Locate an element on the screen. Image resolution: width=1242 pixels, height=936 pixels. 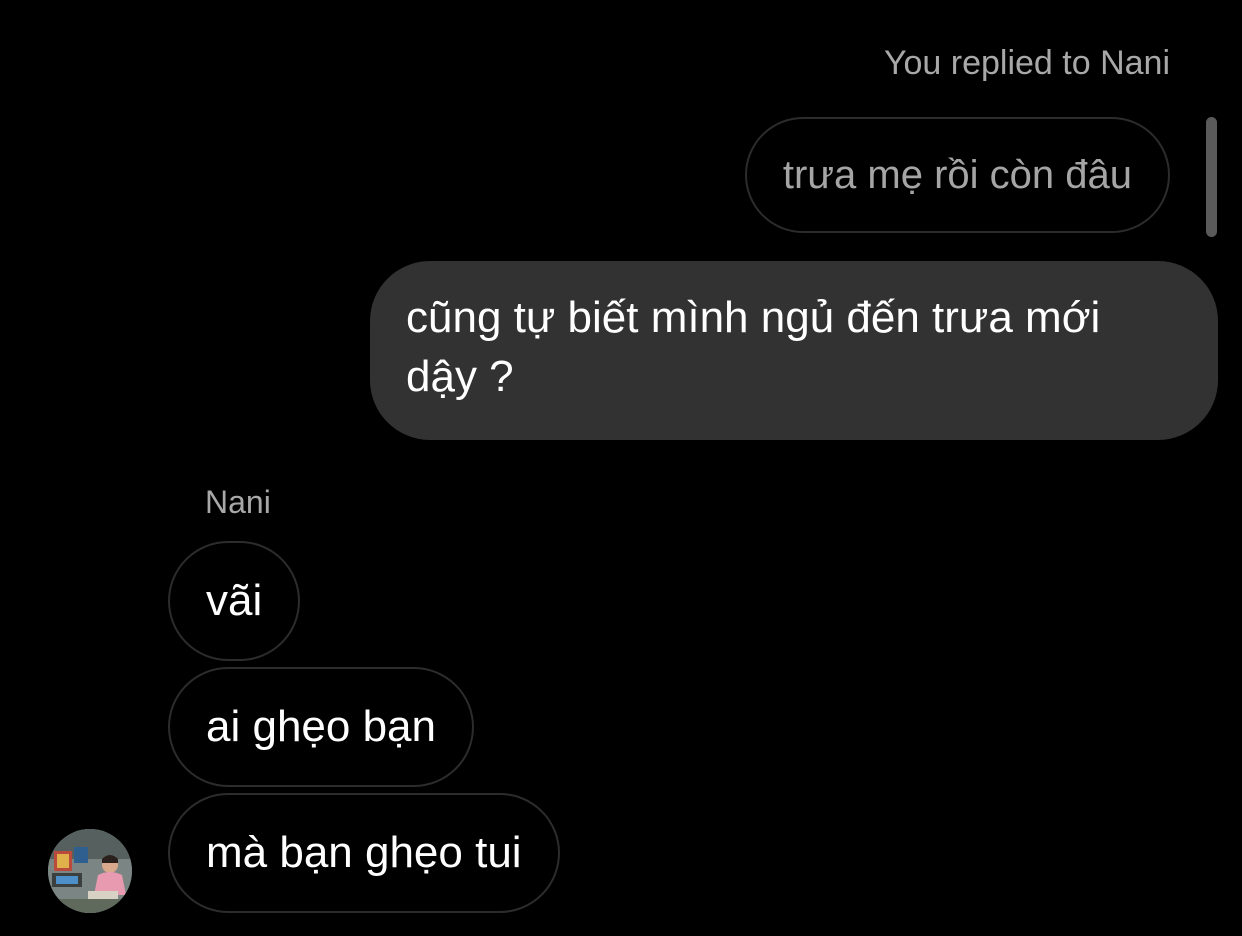
avatar is located at coordinates (90, 871).